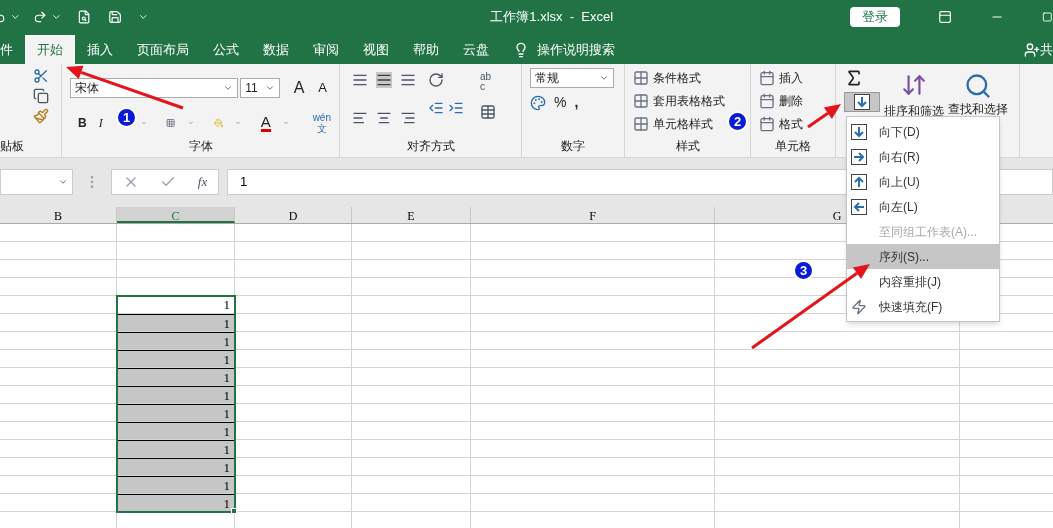 This screenshot has width=1053, height=528. What do you see at coordinates (326, 49) in the screenshot?
I see `ribbon-tab: 审阅` at bounding box center [326, 49].